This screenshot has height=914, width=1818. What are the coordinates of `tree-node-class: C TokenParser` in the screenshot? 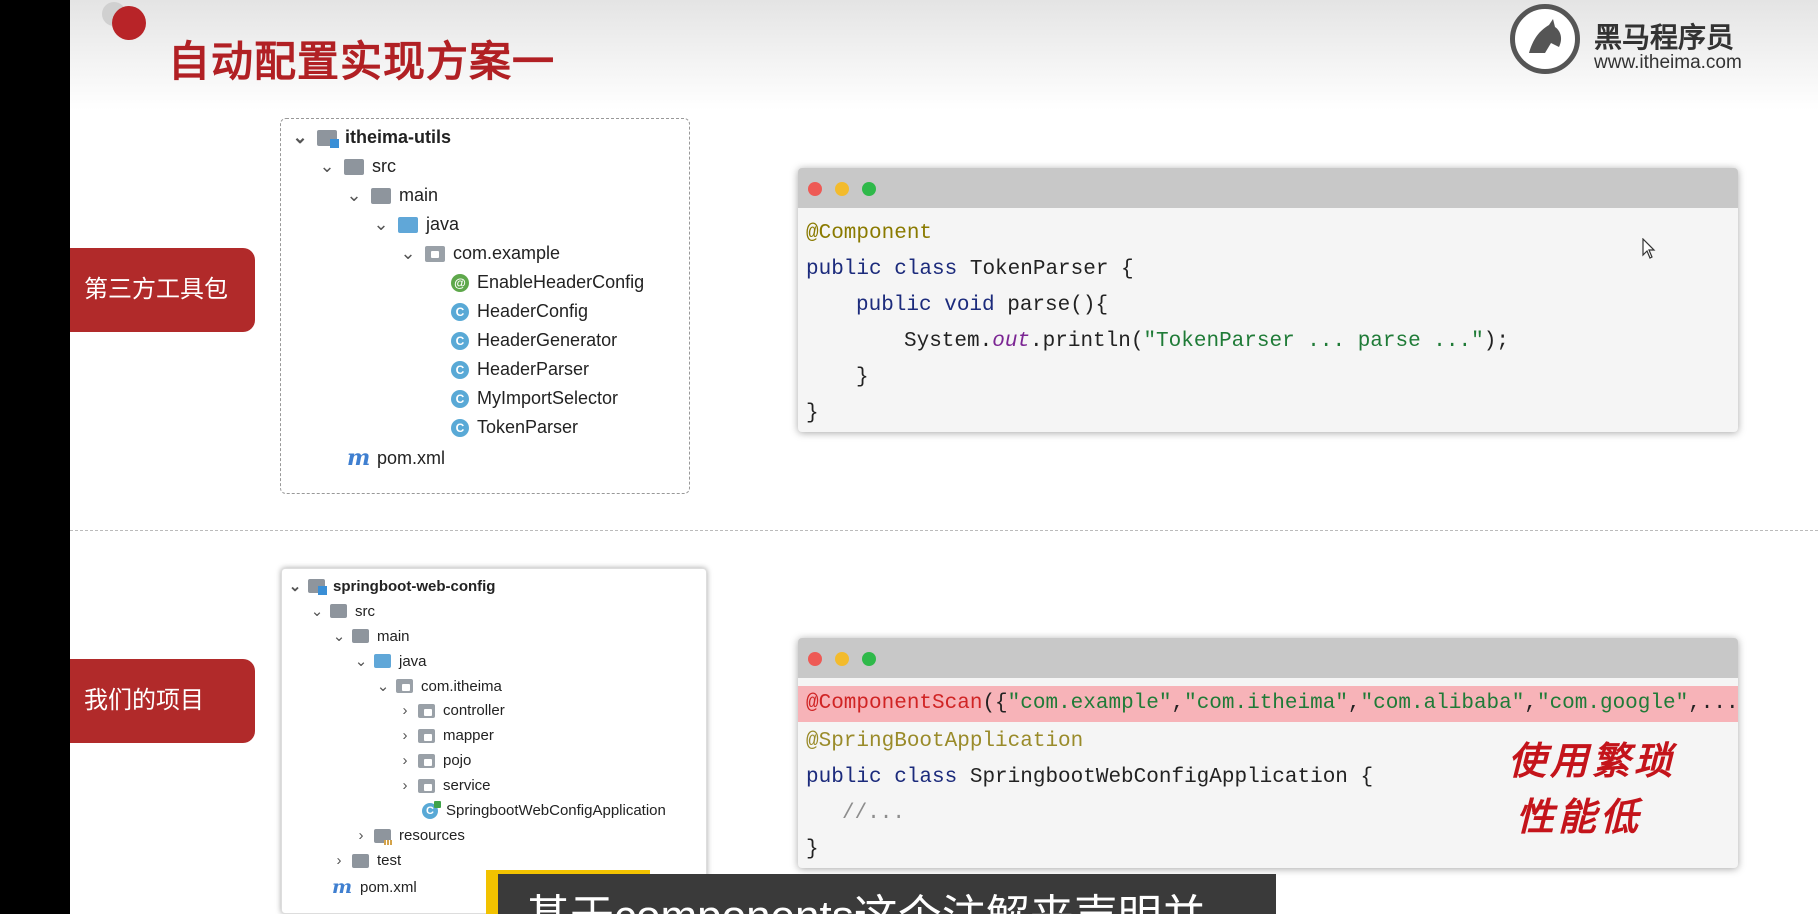 It's located at (514, 427).